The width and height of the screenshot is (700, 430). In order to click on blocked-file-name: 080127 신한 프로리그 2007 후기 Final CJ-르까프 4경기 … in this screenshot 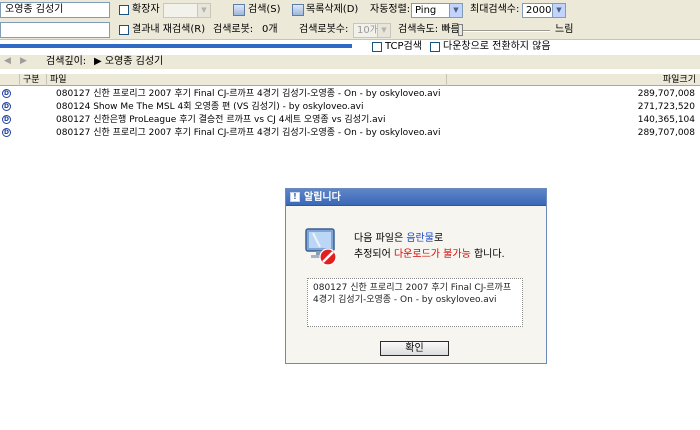, I will do `click(415, 302)`.